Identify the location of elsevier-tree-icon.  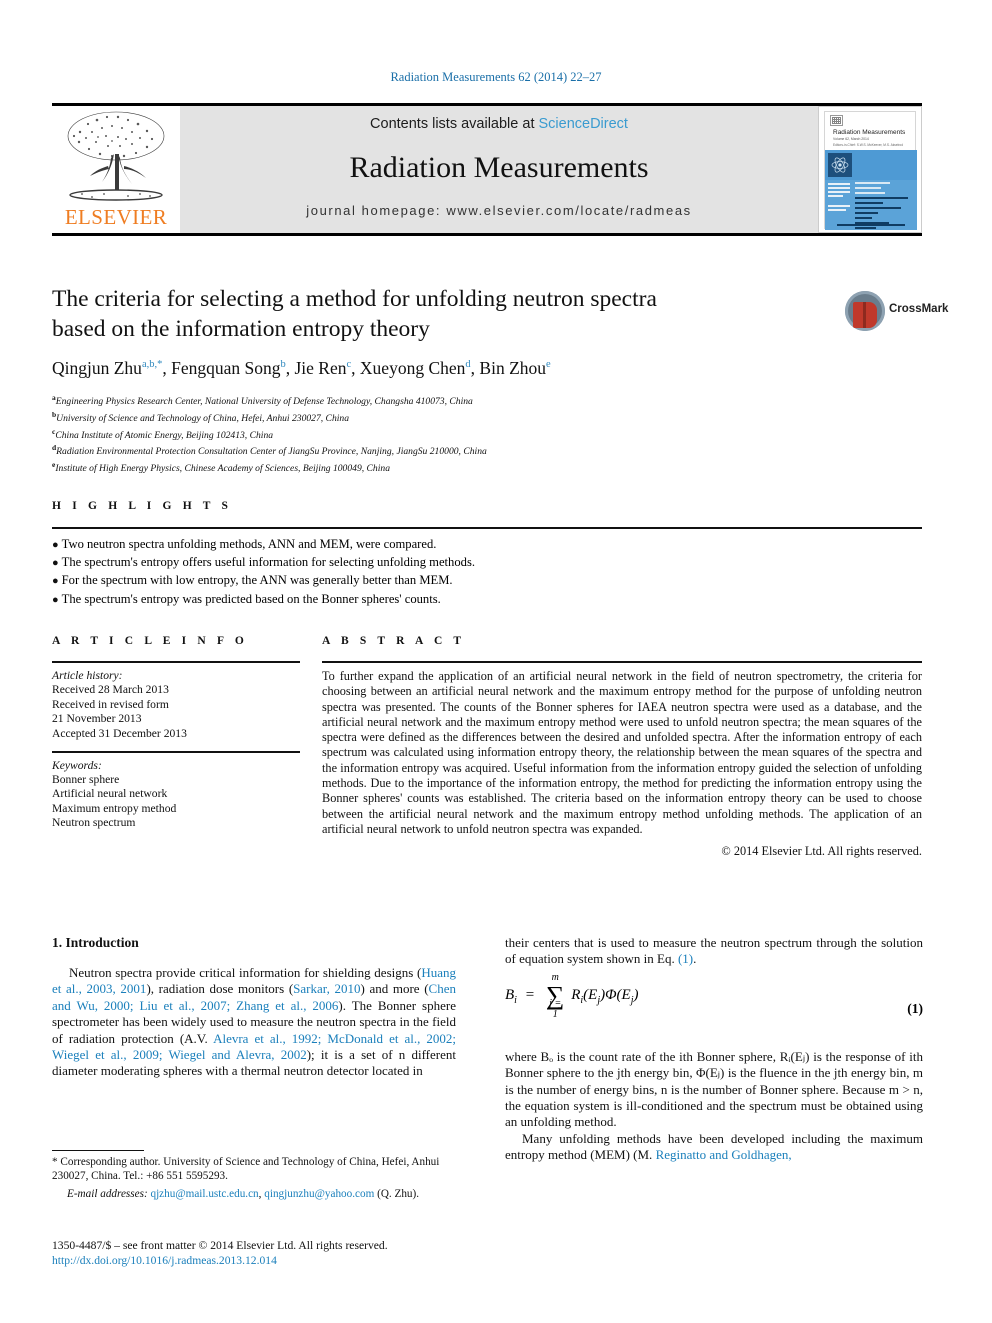
(116, 156).